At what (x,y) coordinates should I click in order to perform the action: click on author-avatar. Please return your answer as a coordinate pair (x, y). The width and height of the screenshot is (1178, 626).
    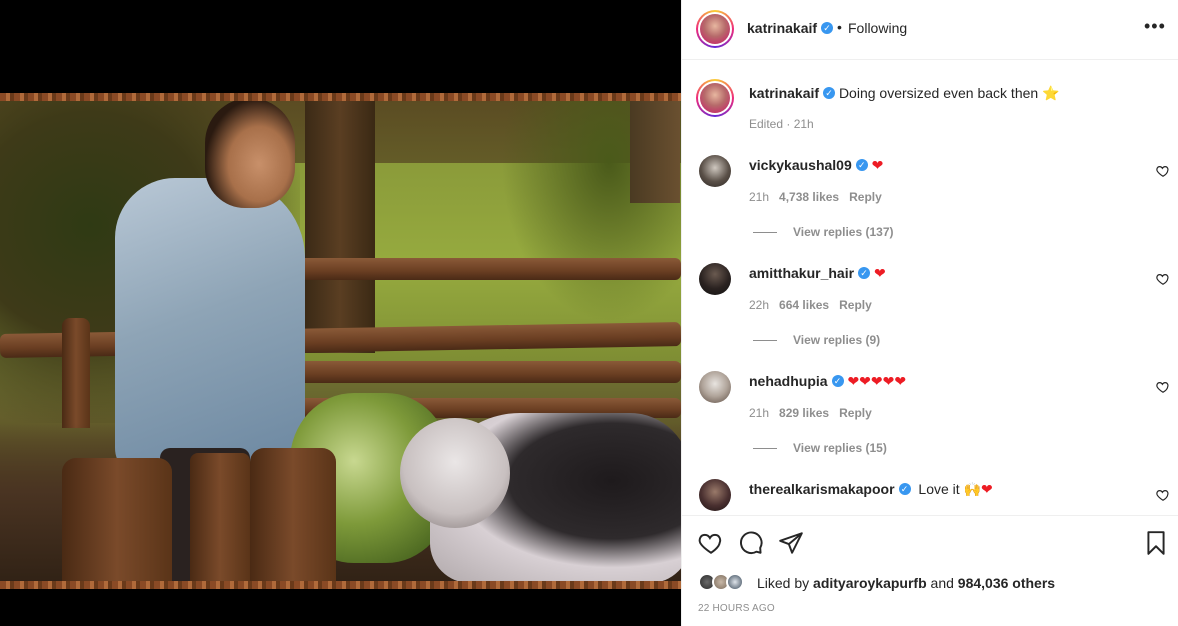
    Looking at the image, I should click on (715, 29).